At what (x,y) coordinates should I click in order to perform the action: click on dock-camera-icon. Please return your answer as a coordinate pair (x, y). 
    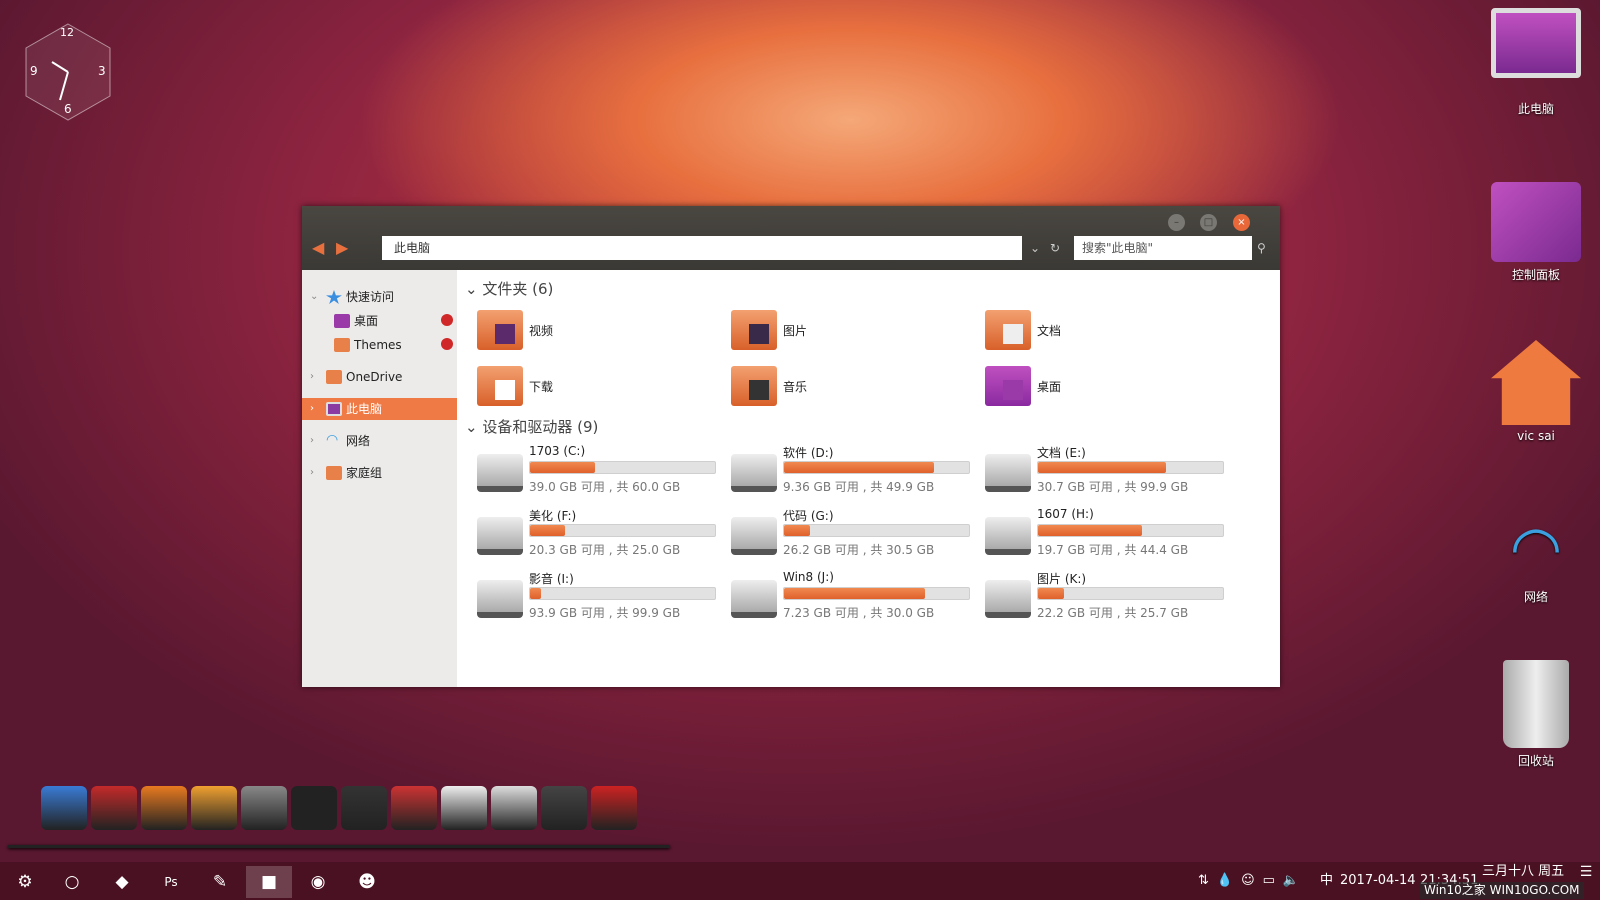
    Looking at the image, I should click on (564, 808).